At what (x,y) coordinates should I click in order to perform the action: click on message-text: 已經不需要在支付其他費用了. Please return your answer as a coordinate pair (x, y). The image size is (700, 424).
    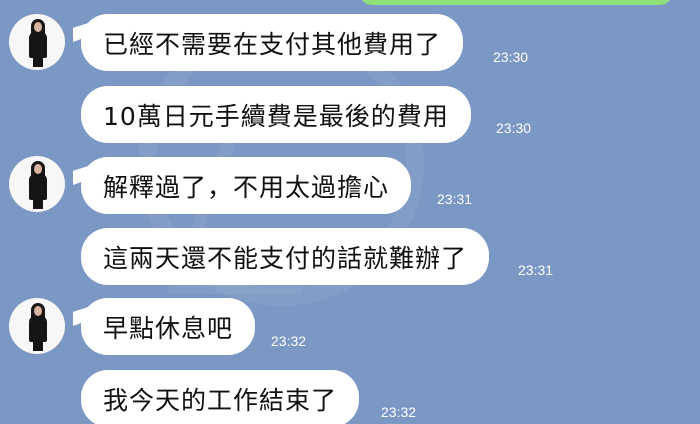
    Looking at the image, I should click on (272, 44).